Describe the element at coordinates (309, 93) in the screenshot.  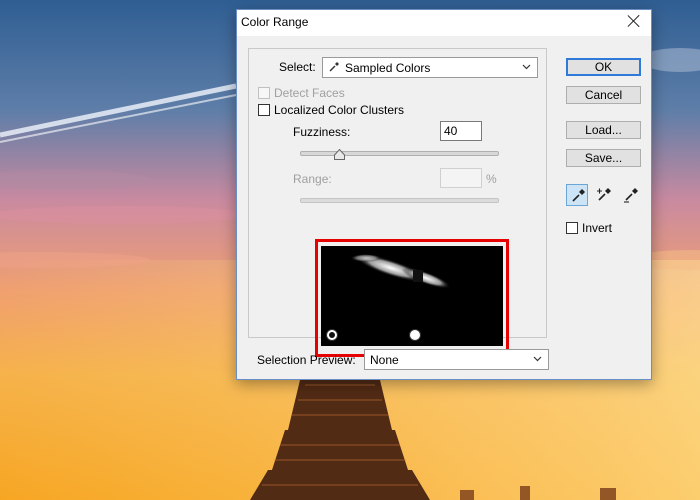
I see `detect-faces-label: Detect Faces` at that location.